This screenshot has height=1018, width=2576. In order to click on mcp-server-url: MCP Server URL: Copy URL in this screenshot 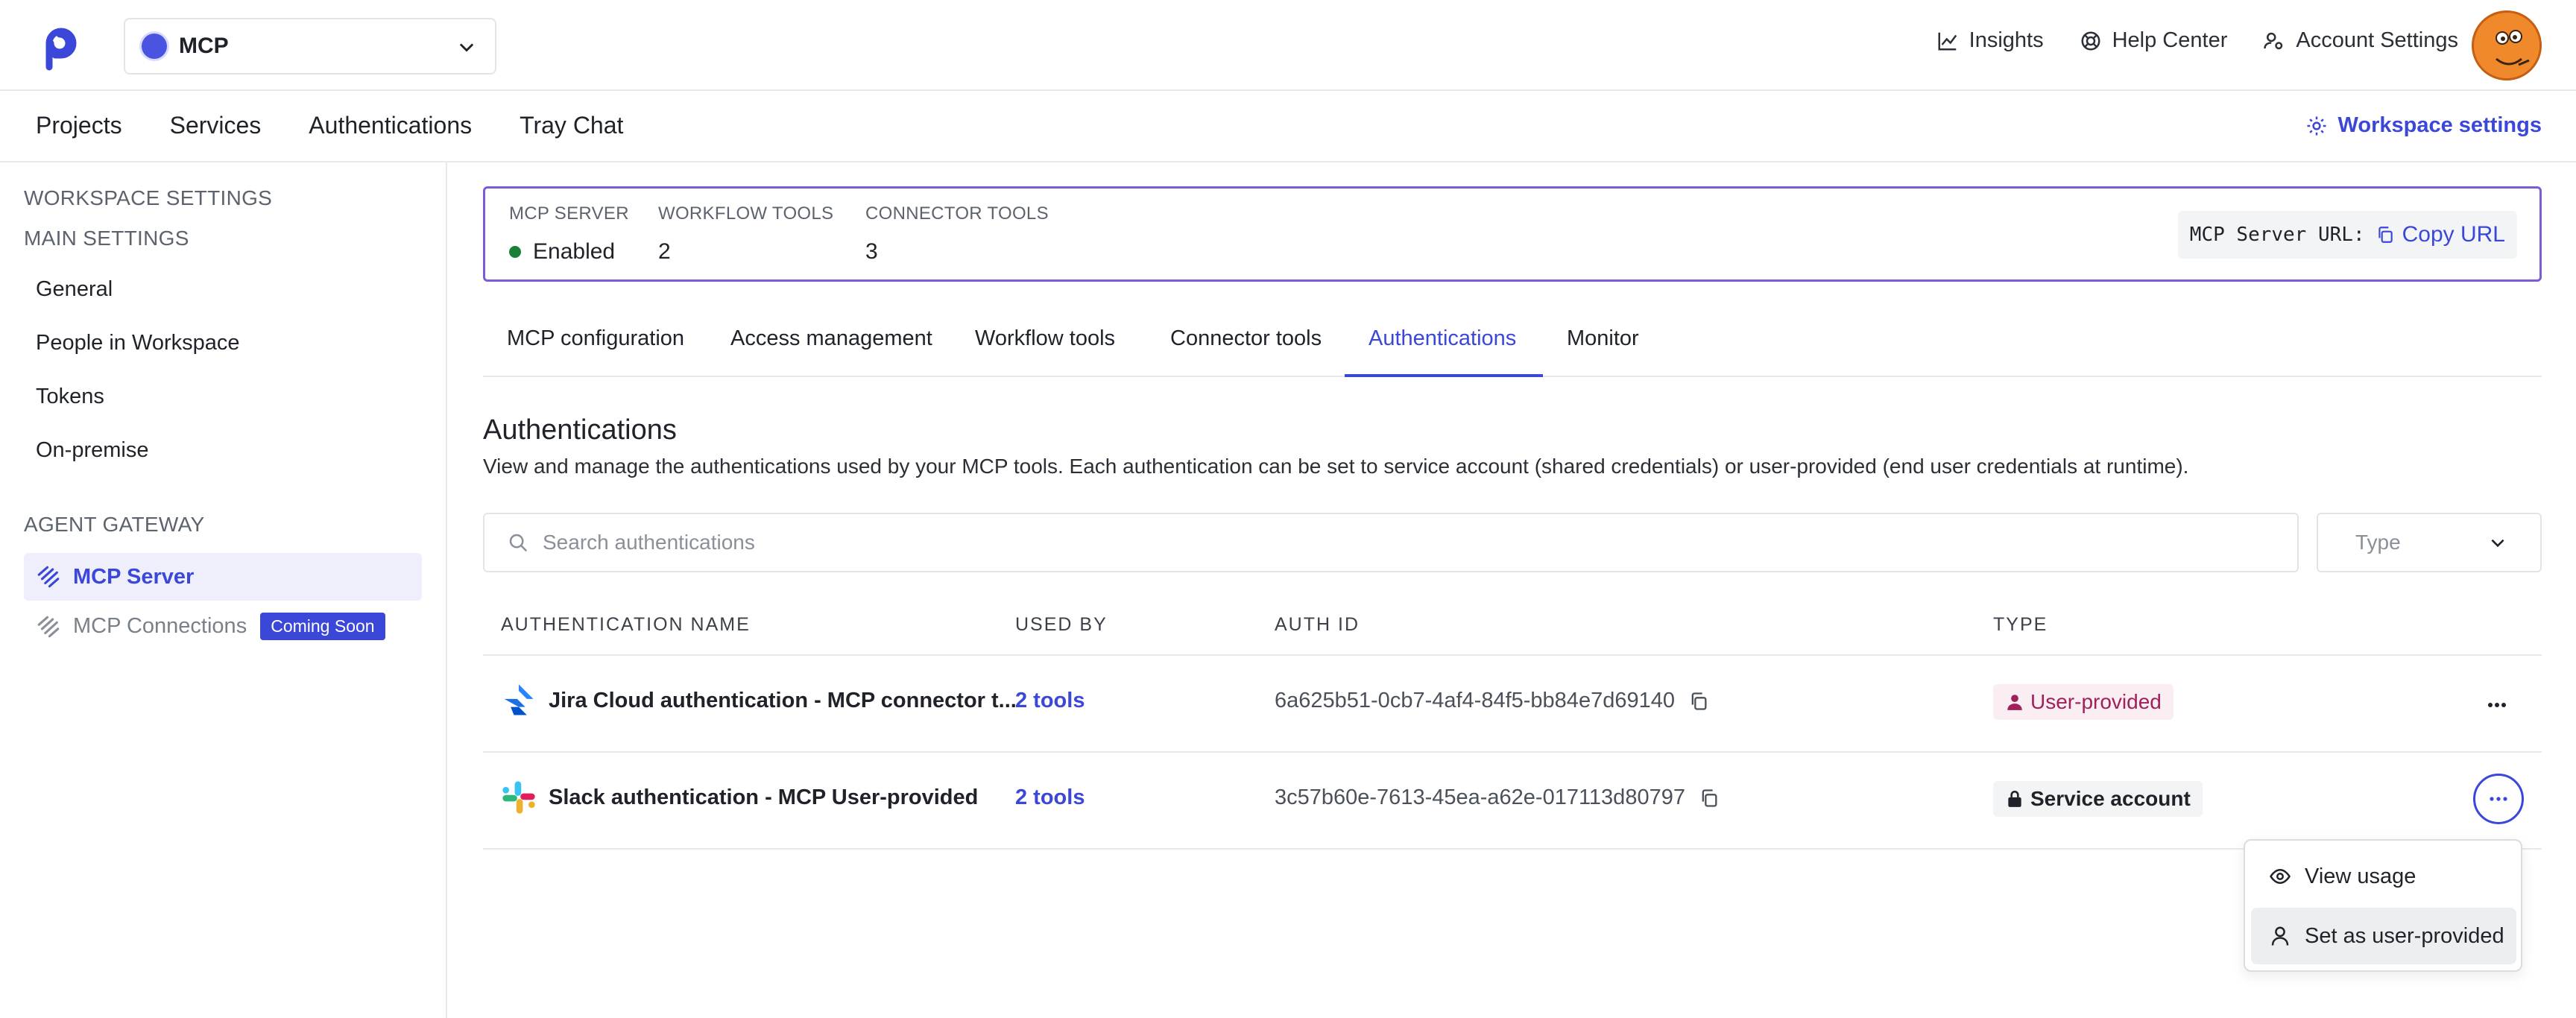, I will do `click(2347, 235)`.